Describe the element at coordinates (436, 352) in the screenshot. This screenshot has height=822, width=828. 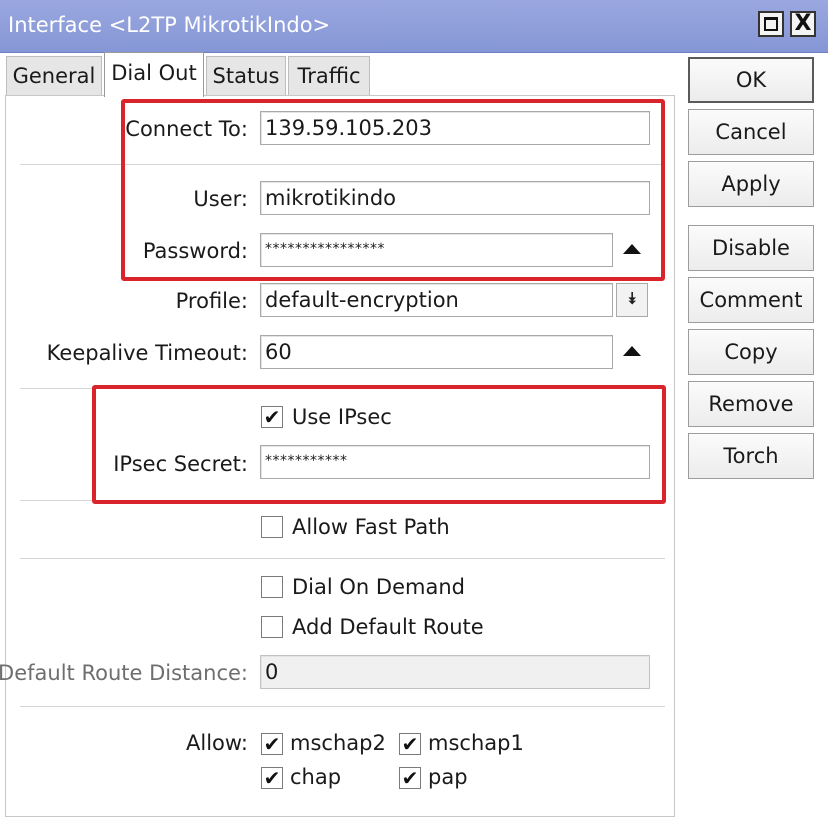
I see `keepalive-field: 60` at that location.